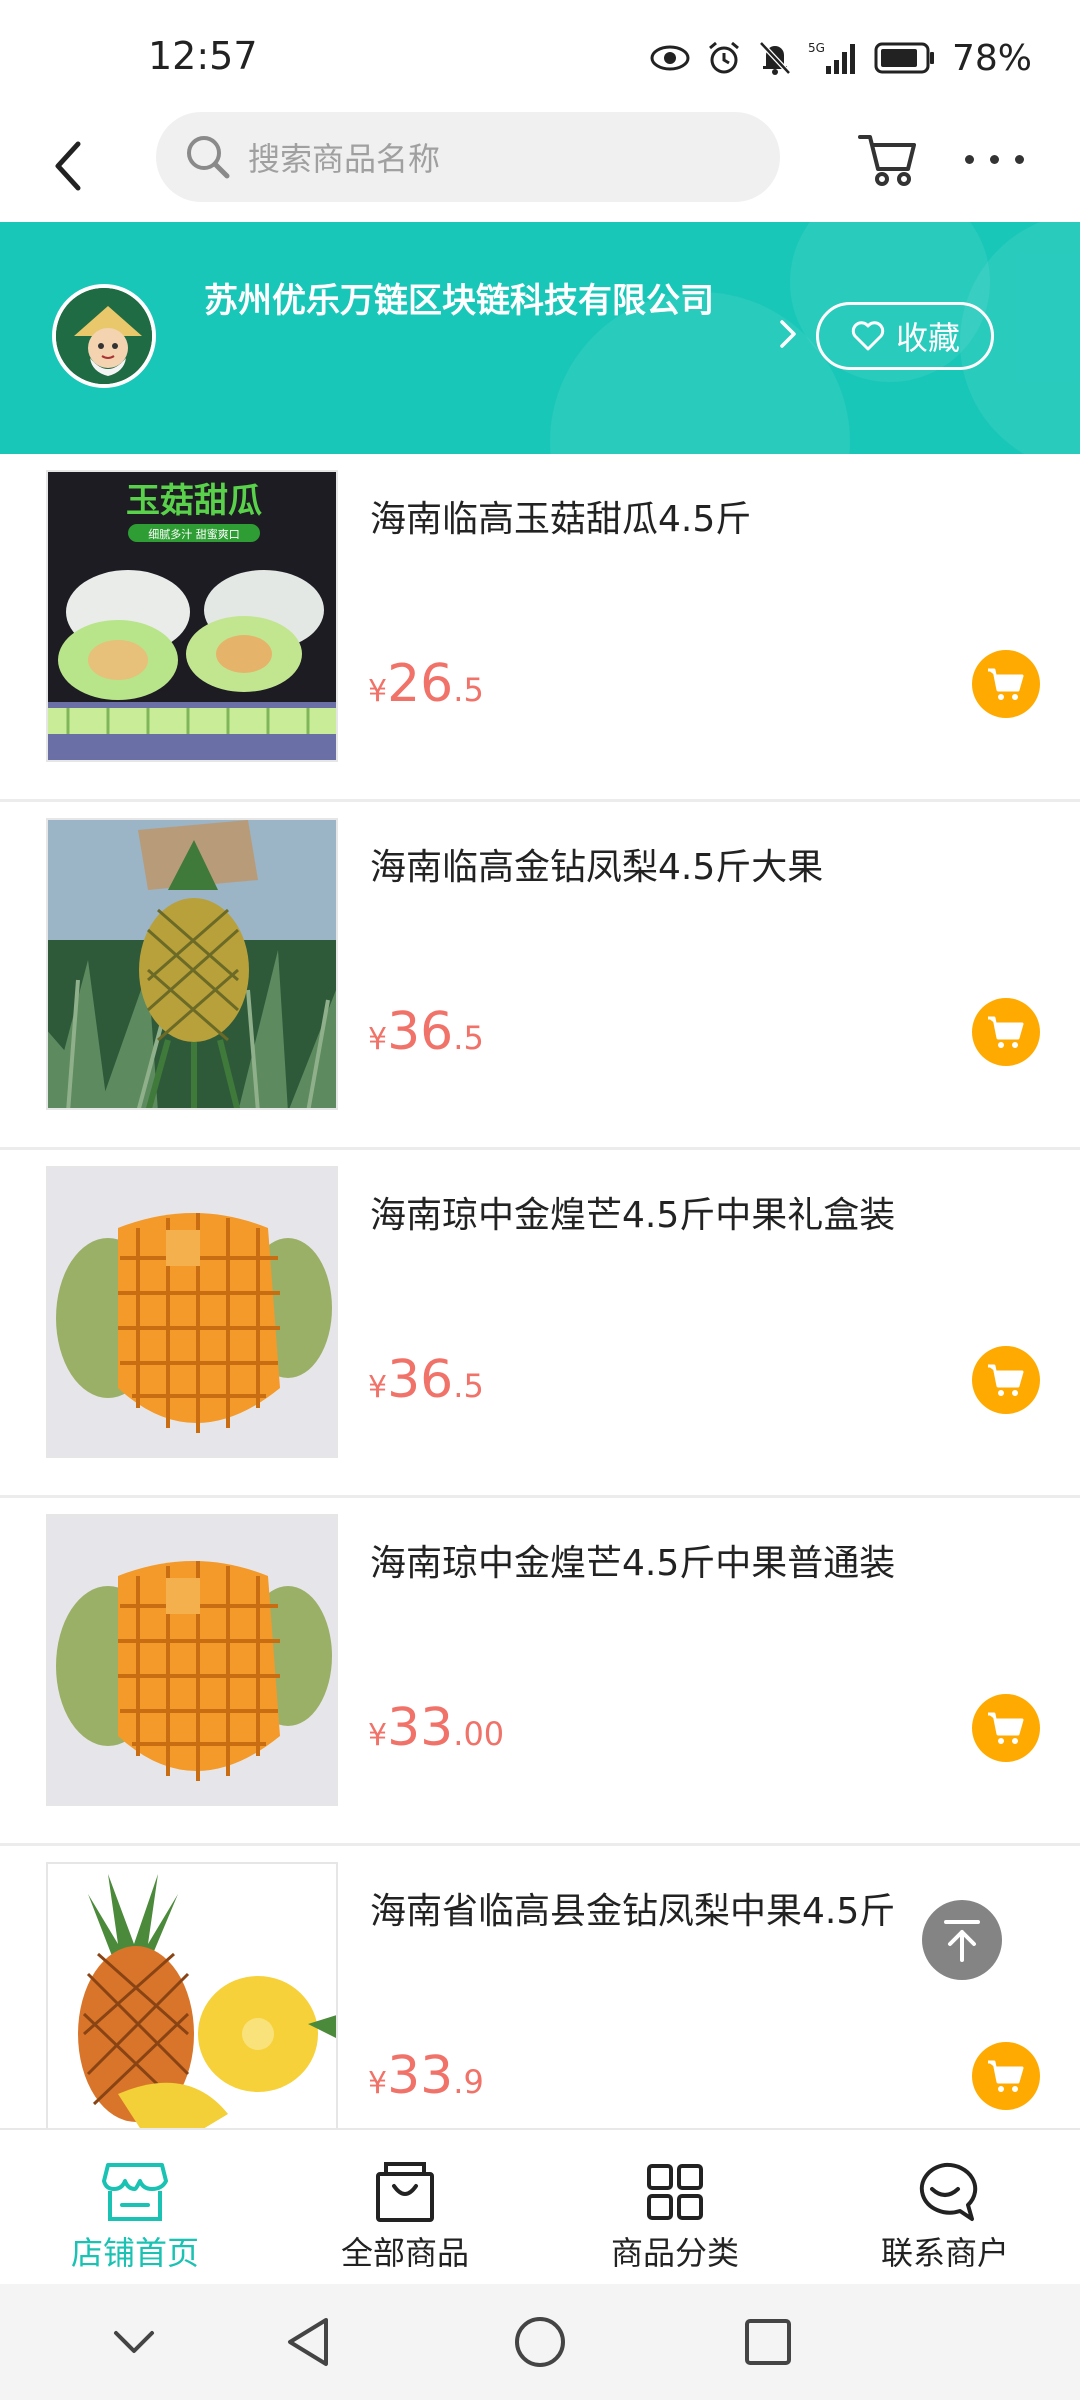 Image resolution: width=1080 pixels, height=2400 pixels. Describe the element at coordinates (104, 336) in the screenshot. I see `shop-logo` at that location.